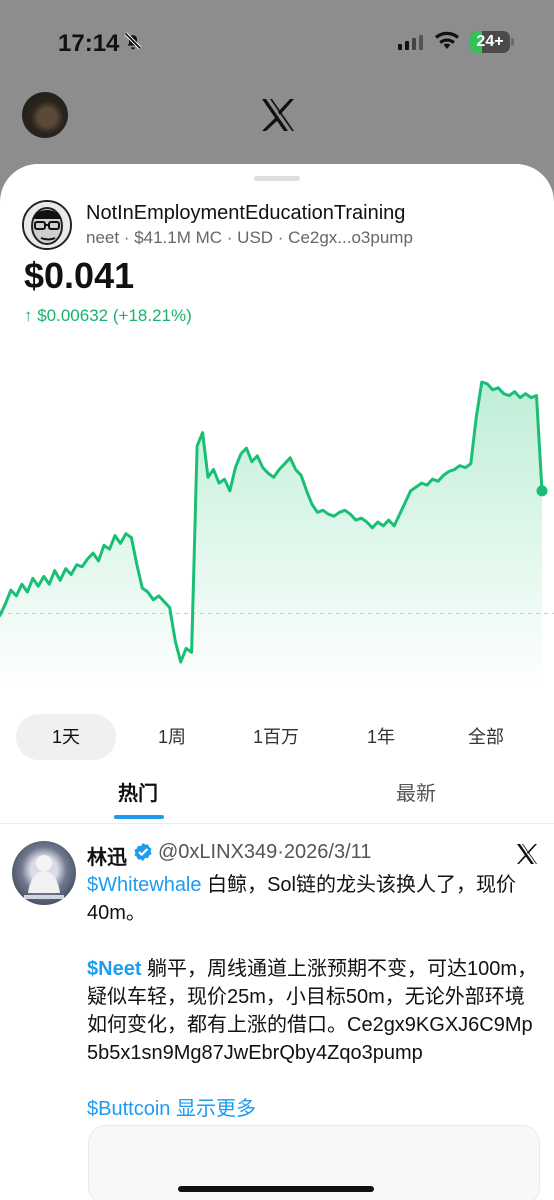 The width and height of the screenshot is (554, 1200). Describe the element at coordinates (45, 115) in the screenshot. I see `profile-avatar` at that location.